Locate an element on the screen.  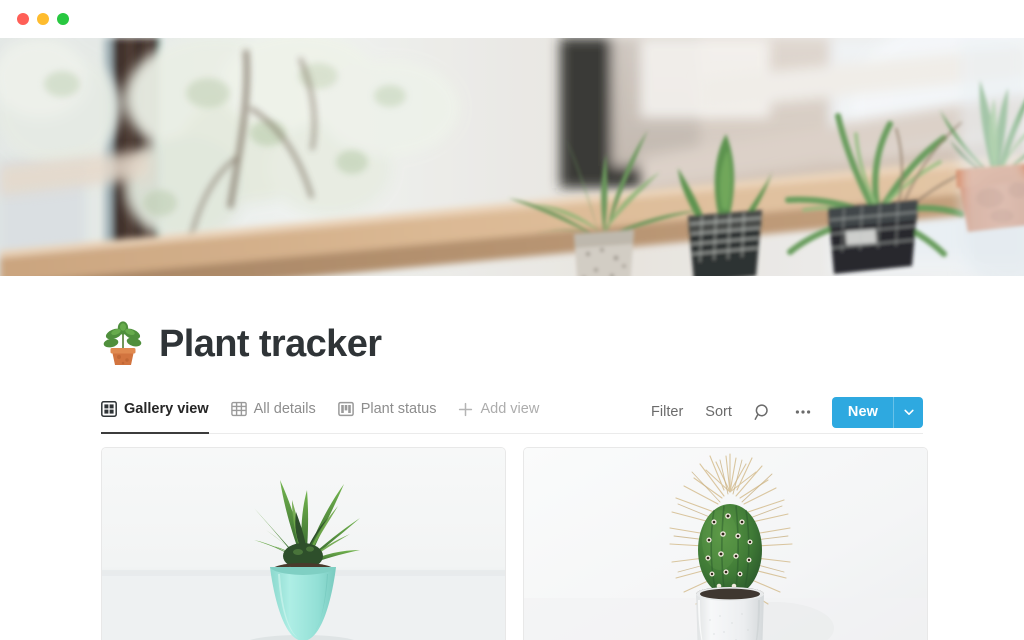
grid-table-icon is located at coordinates (238, 409).